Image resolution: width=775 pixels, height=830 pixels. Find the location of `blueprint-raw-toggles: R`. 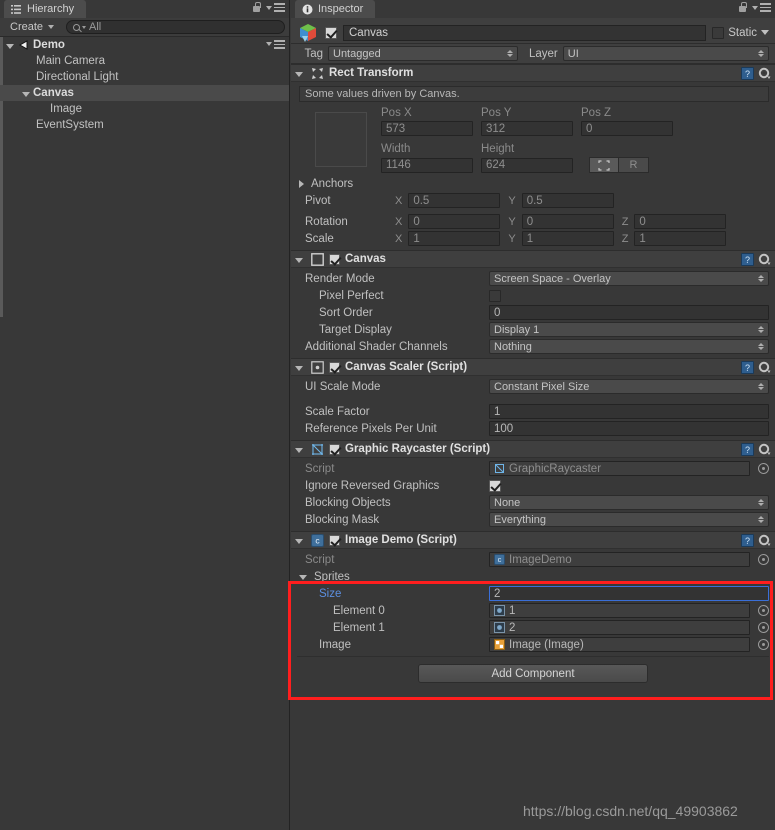

blueprint-raw-toggles: R is located at coordinates (619, 165).